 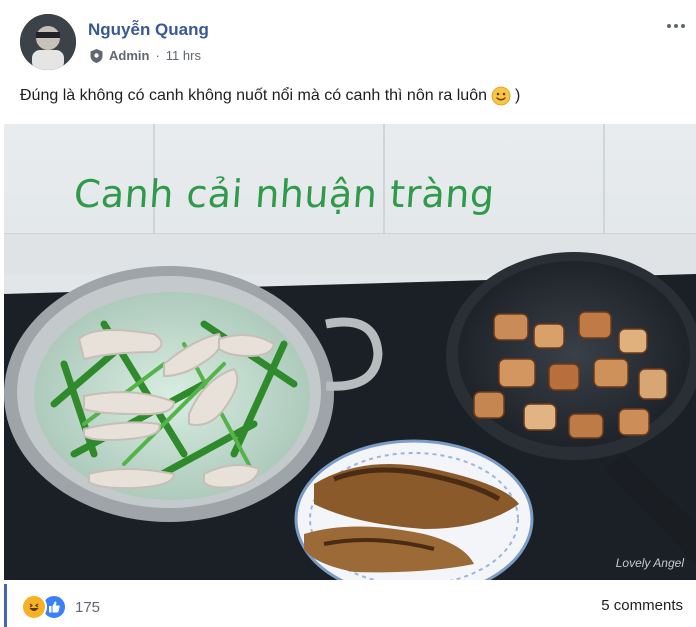 What do you see at coordinates (183, 55) in the screenshot?
I see `post-time: 11 hrs` at bounding box center [183, 55].